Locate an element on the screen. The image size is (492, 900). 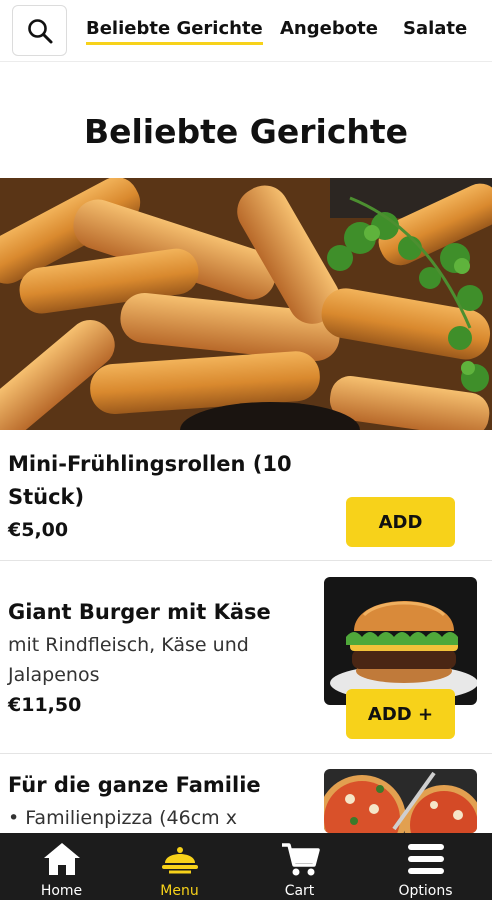
top-bar: Beliebte Gerichte Angebote Salate is located at coordinates (246, 31).